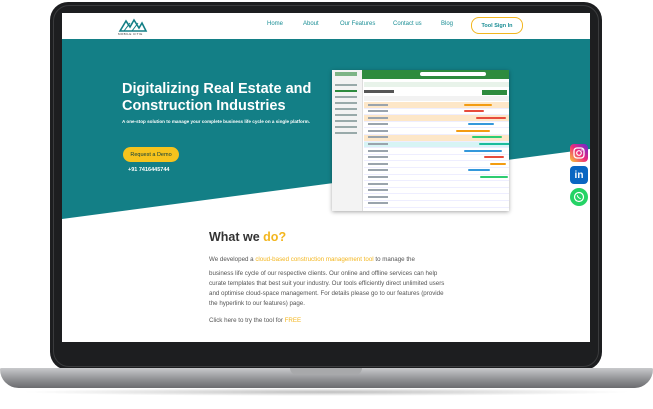 The width and height of the screenshot is (653, 409). What do you see at coordinates (497, 25) in the screenshot?
I see `tool-signin-button: Tool Sign In` at bounding box center [497, 25].